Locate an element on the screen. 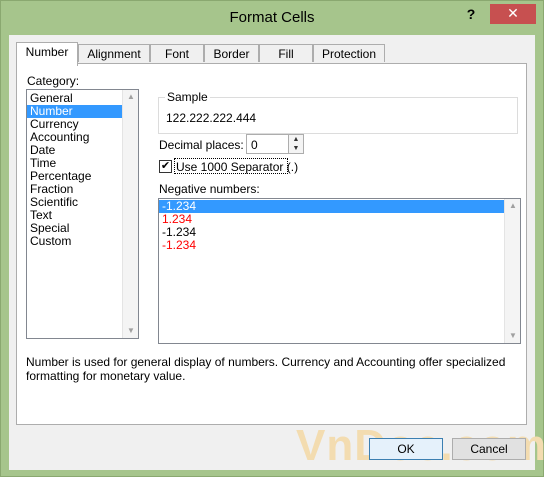 The image size is (544, 477). tab-border: Border is located at coordinates (231, 53).